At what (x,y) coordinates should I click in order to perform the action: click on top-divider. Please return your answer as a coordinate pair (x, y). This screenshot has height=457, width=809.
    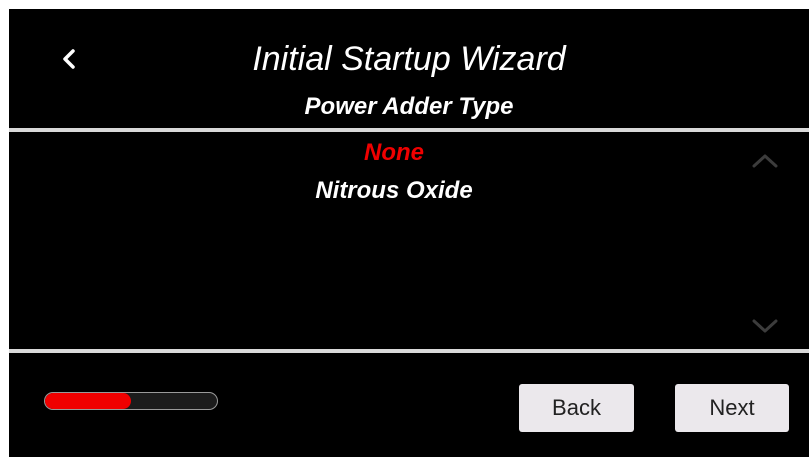
    Looking at the image, I should click on (409, 130).